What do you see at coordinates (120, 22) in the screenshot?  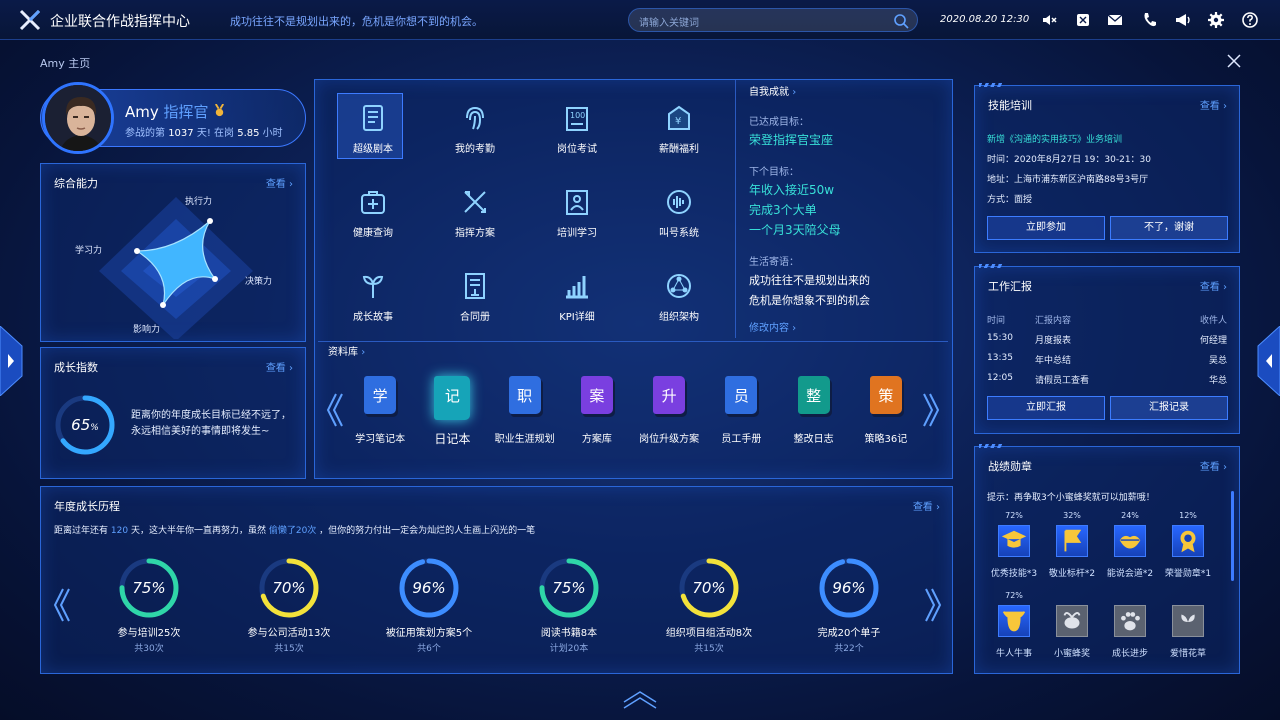 I see `app-title: 企业联合作战指挥中心` at bounding box center [120, 22].